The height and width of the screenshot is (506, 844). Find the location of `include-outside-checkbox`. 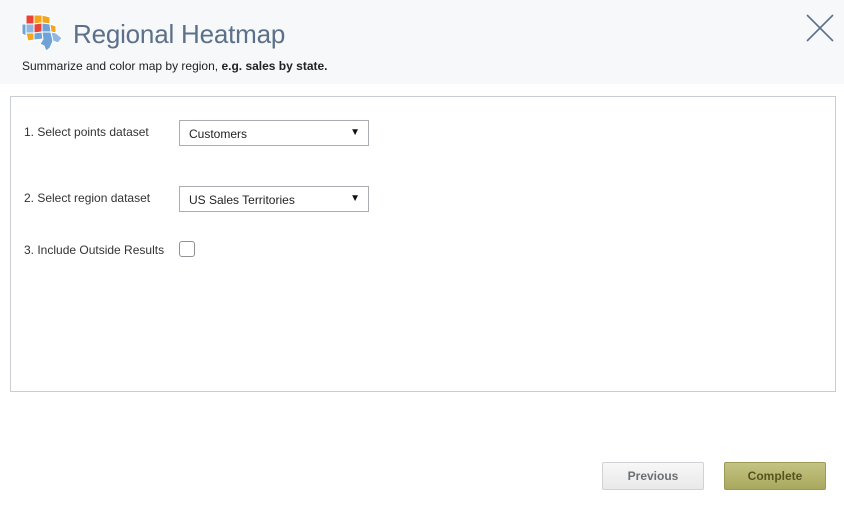

include-outside-checkbox is located at coordinates (187, 249).